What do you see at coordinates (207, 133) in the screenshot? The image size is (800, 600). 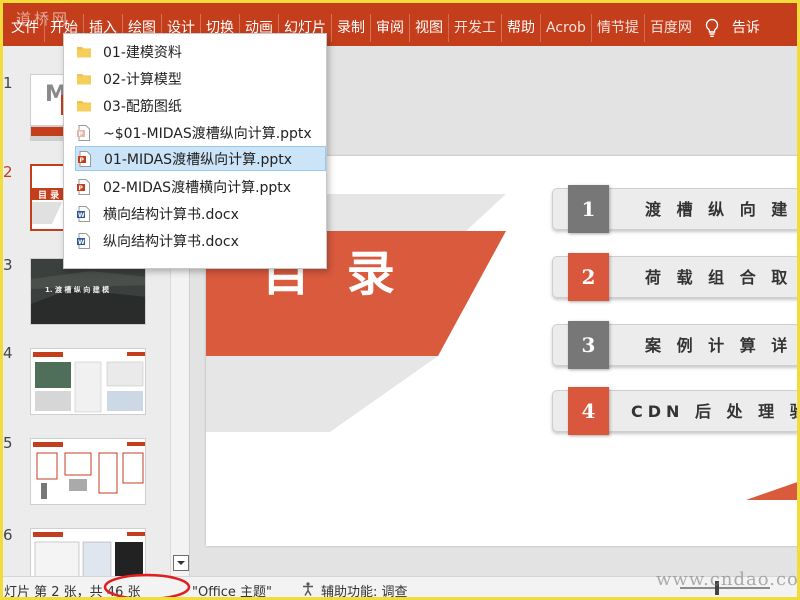 I see `list-item-label: ~$01-MIDAS渡槽纵向计算.pptx` at bounding box center [207, 133].